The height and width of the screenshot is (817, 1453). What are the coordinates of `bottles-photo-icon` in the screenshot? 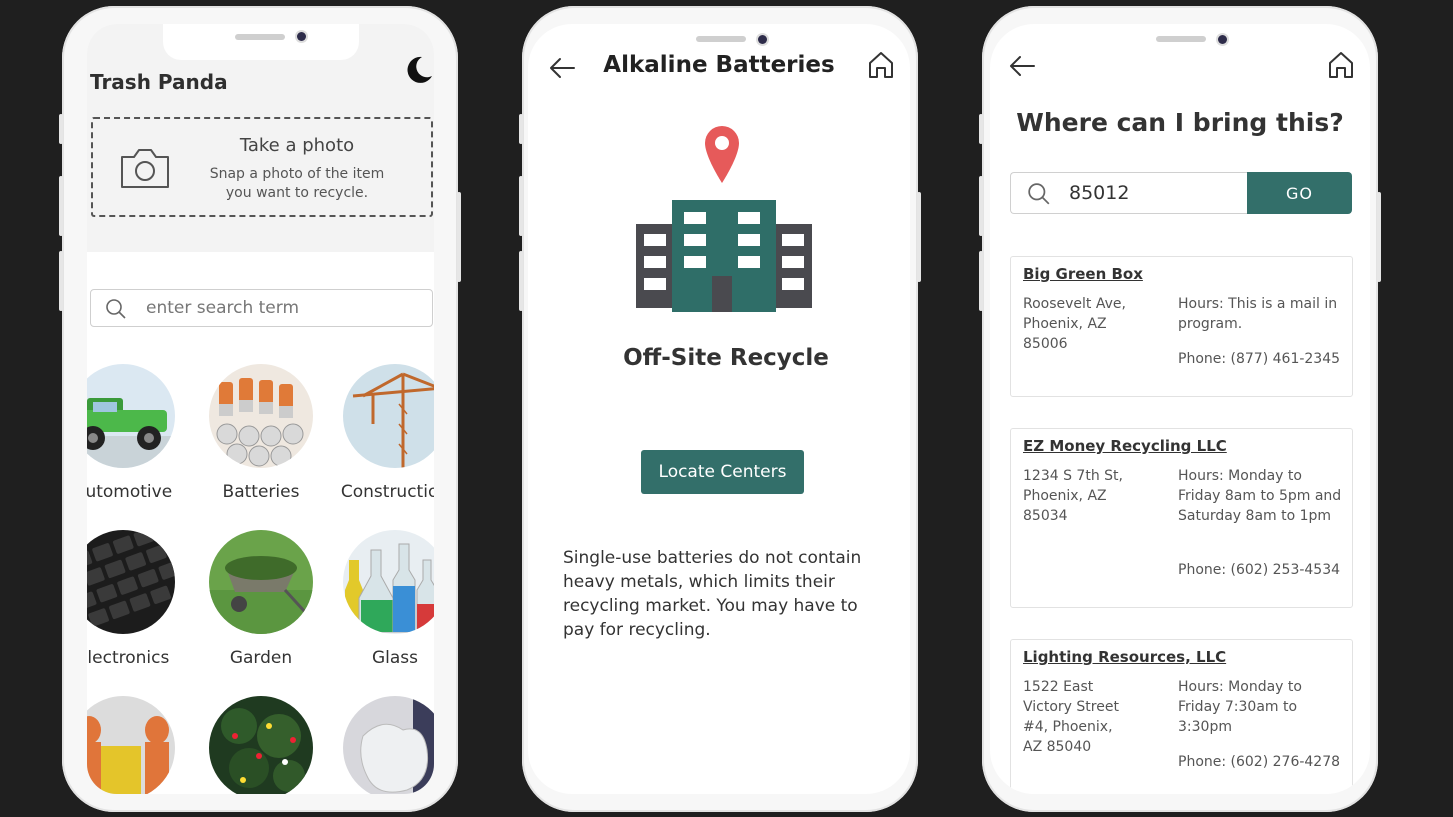 It's located at (388, 582).